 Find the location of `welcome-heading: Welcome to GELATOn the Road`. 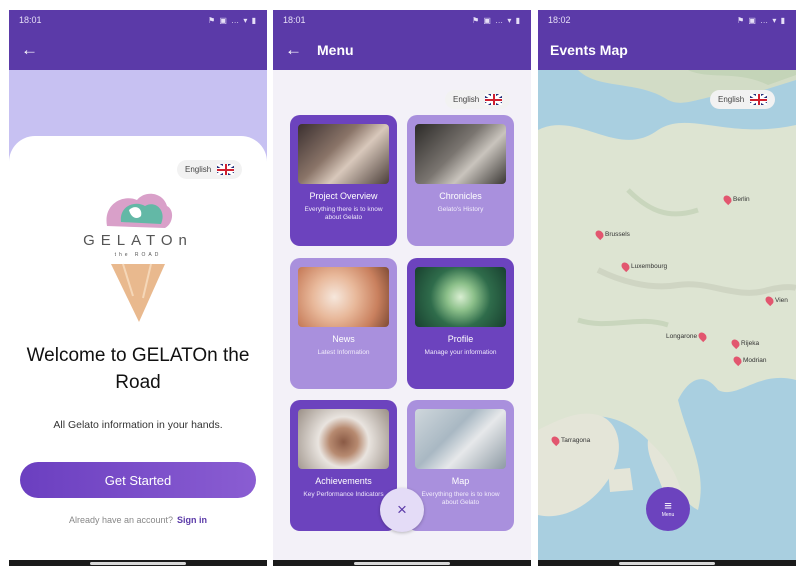

welcome-heading: Welcome to GELATOn the Road is located at coordinates (138, 369).